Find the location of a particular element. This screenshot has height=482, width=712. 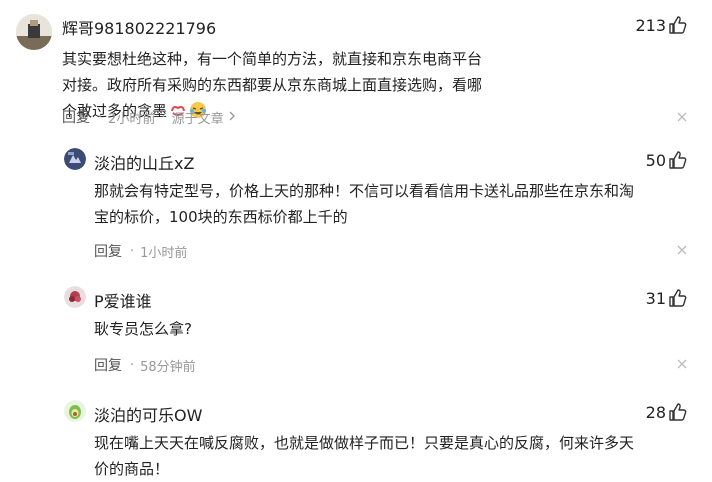

like-button: 213 is located at coordinates (661, 25).